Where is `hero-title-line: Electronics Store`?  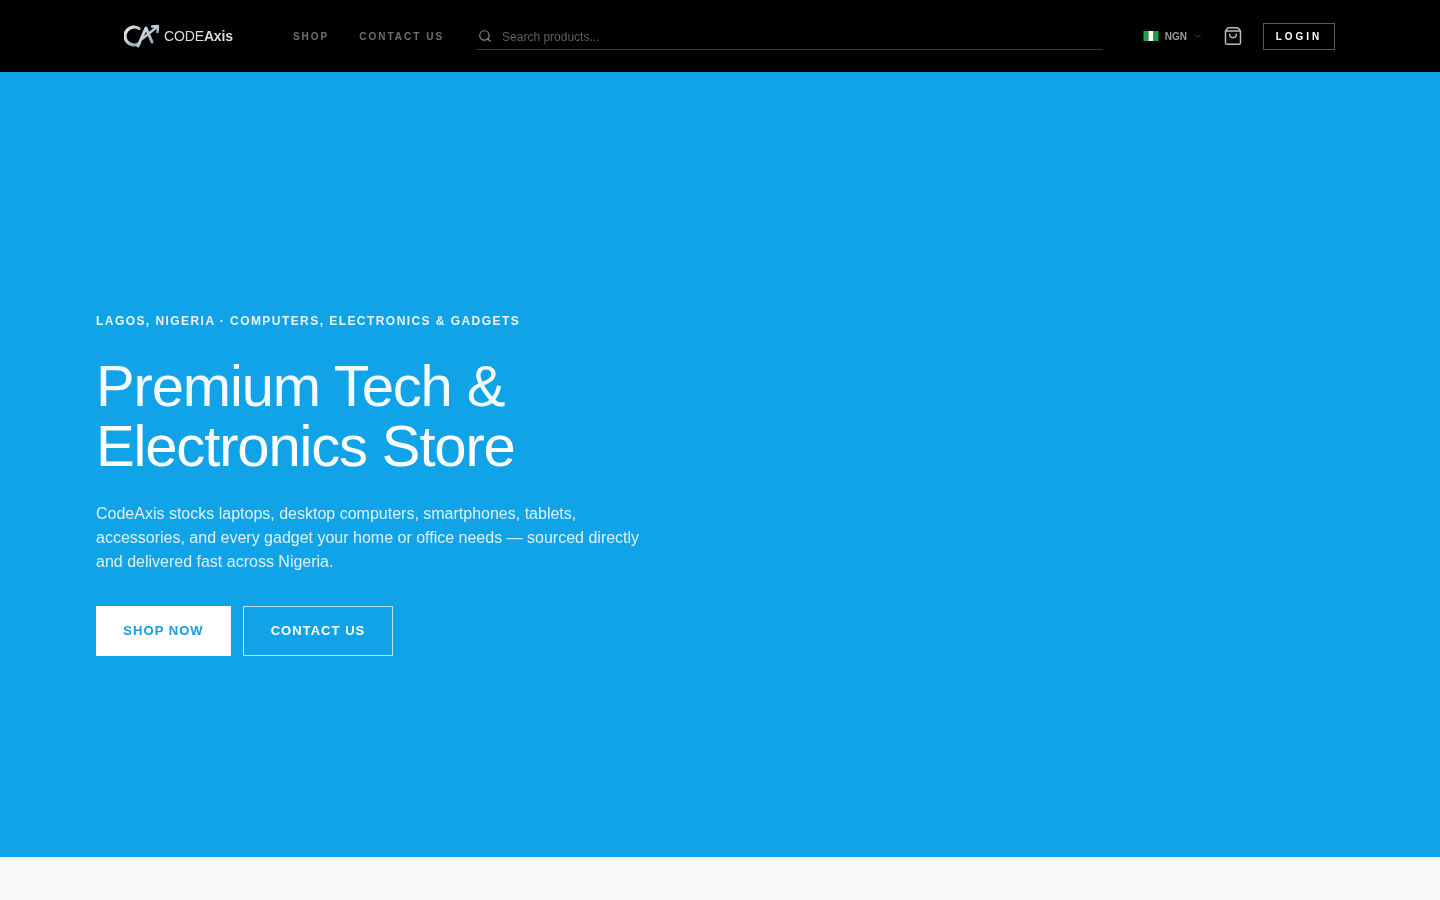 hero-title-line: Electronics Store is located at coordinates (305, 446).